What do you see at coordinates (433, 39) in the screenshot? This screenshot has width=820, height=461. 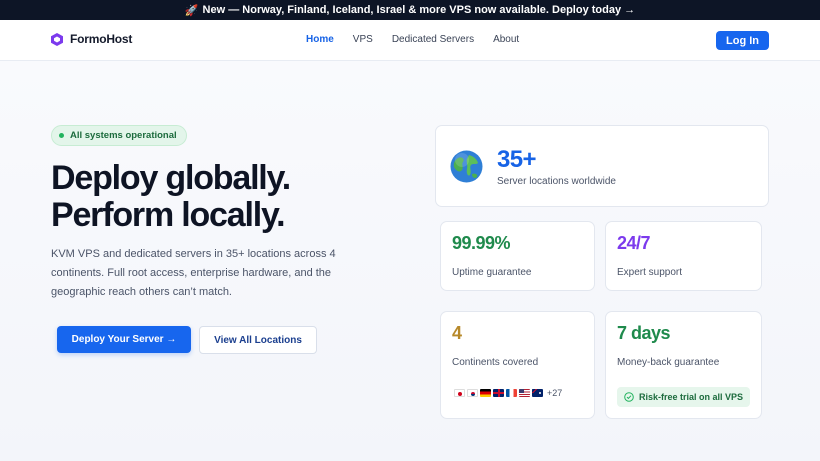 I see `nav-link-dedicated-servers: Dedicated Servers` at bounding box center [433, 39].